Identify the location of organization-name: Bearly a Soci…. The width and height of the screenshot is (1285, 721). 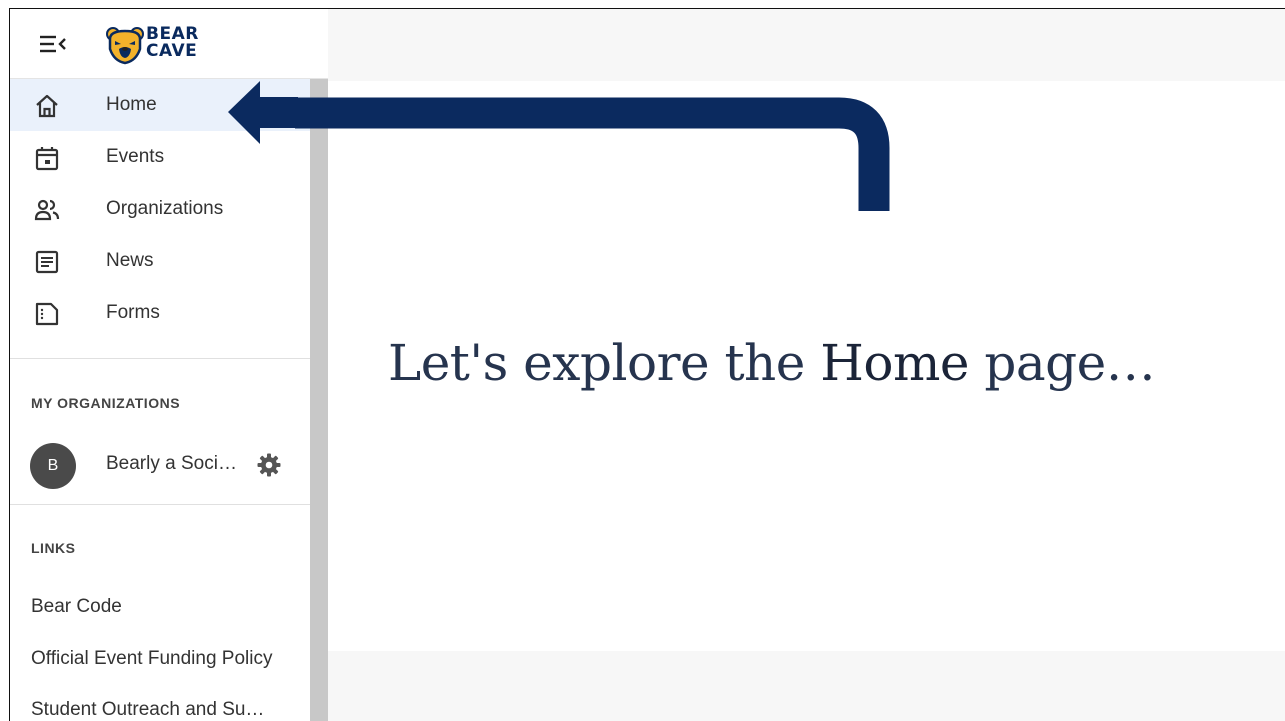
(171, 463).